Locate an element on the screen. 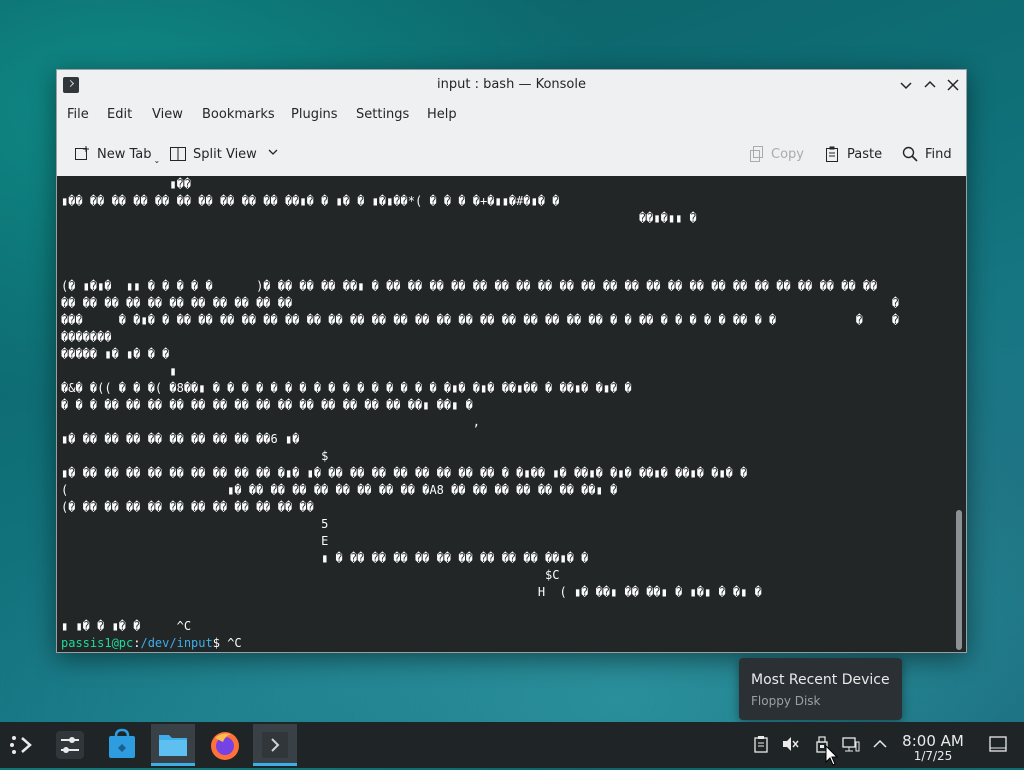 The image size is (1024, 770). split-view-label: Split View is located at coordinates (225, 154).